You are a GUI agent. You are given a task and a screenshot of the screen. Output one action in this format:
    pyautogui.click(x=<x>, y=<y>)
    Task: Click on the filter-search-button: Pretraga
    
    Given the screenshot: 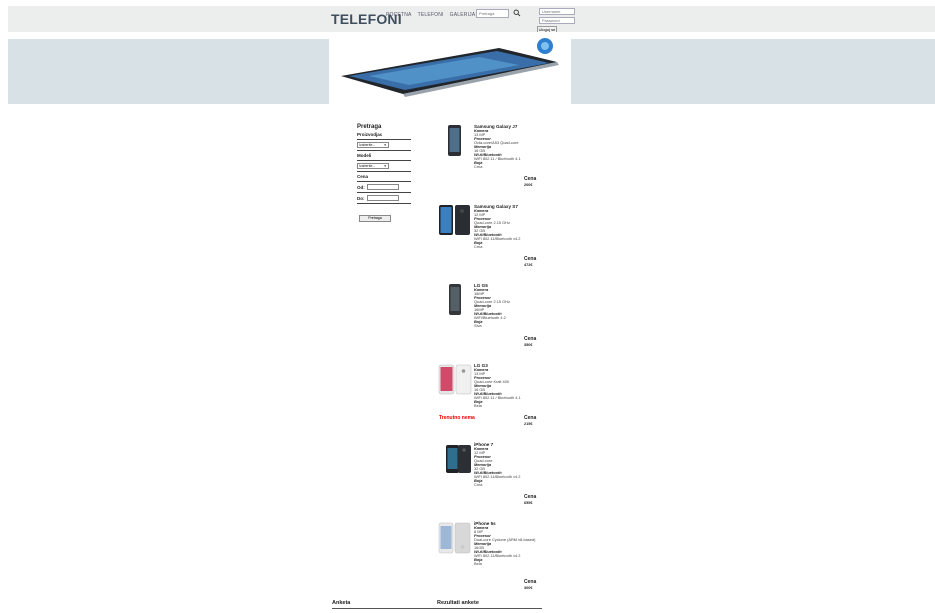 What is the action you would take?
    pyautogui.click(x=375, y=218)
    